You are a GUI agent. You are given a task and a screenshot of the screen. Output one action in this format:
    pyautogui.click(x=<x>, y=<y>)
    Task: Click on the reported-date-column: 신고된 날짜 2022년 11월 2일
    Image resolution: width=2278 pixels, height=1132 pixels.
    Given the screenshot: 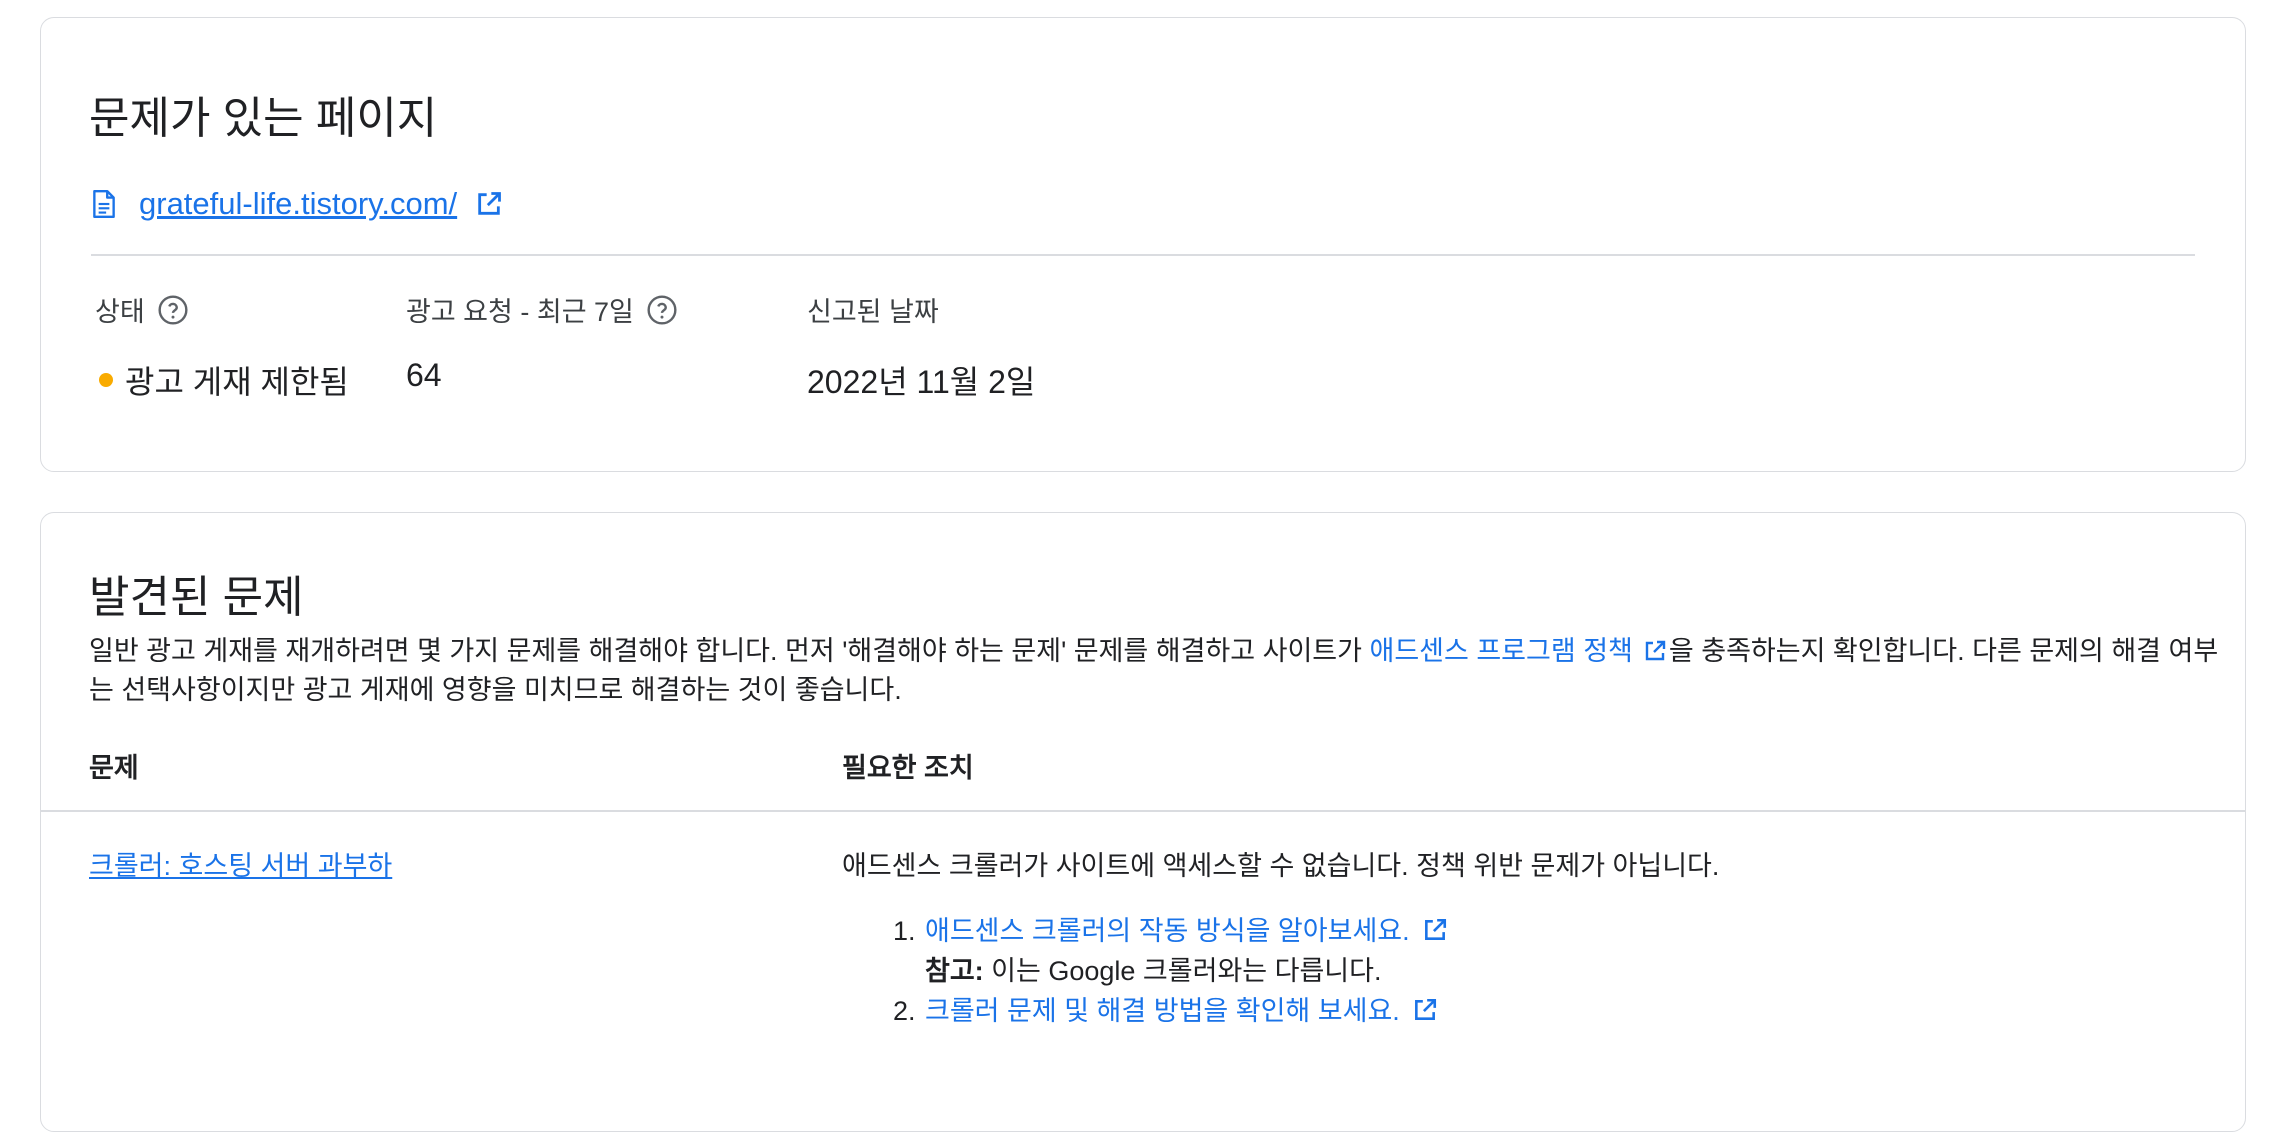 What is the action you would take?
    pyautogui.click(x=921, y=346)
    